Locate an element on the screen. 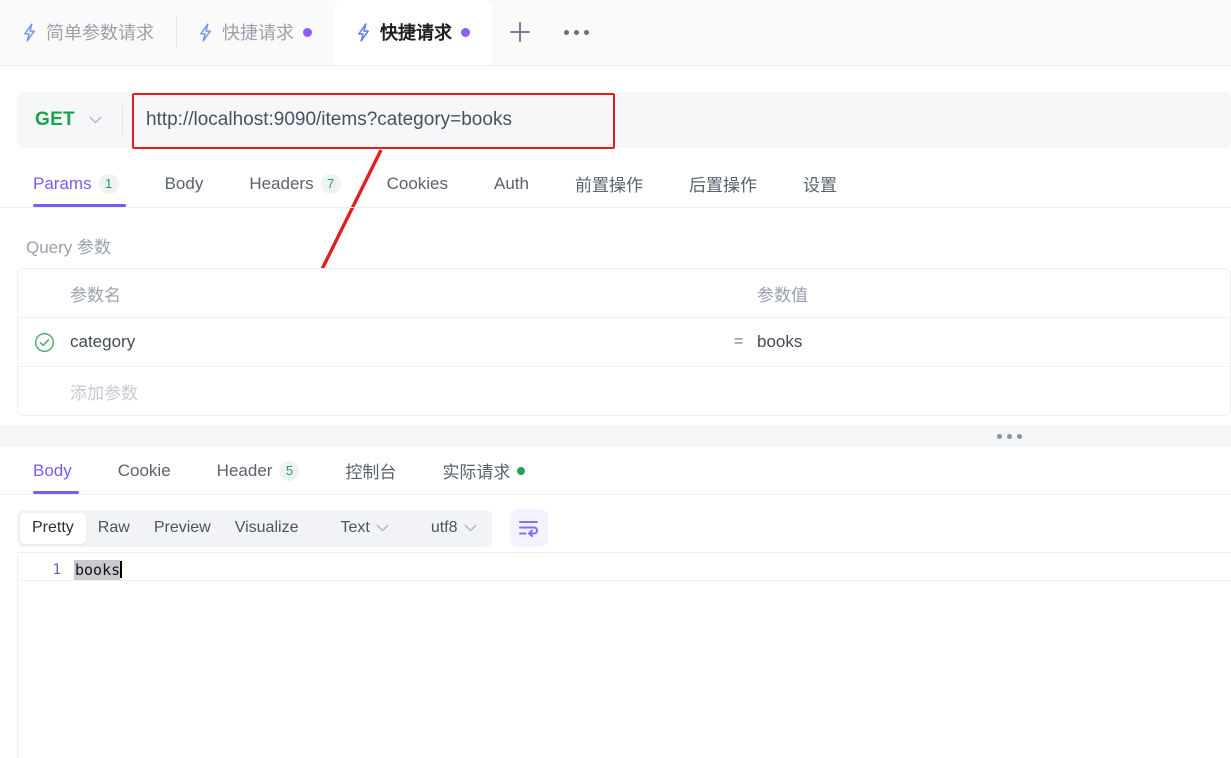 The image size is (1231, 758). request-tab-body: Body is located at coordinates (184, 183).